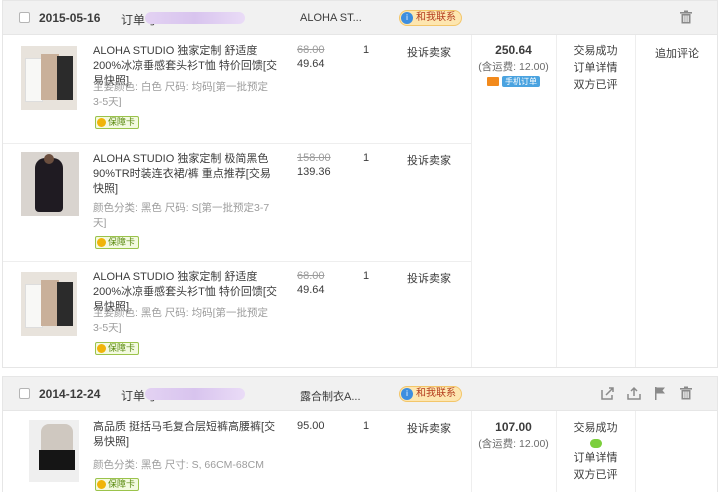  I want to click on original-price: 158.00, so click(314, 158).